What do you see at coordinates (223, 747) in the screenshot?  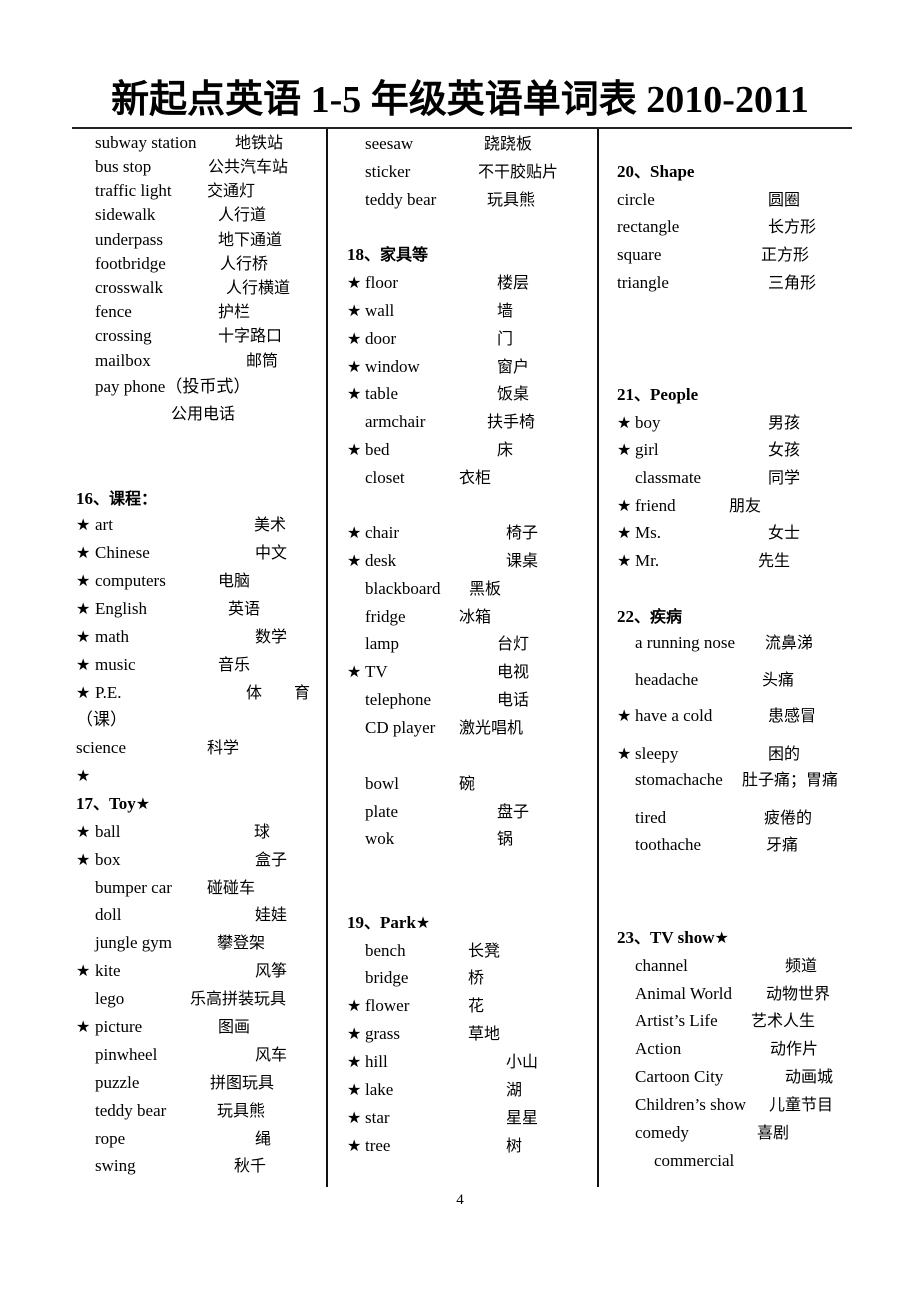 I see `chinese-translation: 科学` at bounding box center [223, 747].